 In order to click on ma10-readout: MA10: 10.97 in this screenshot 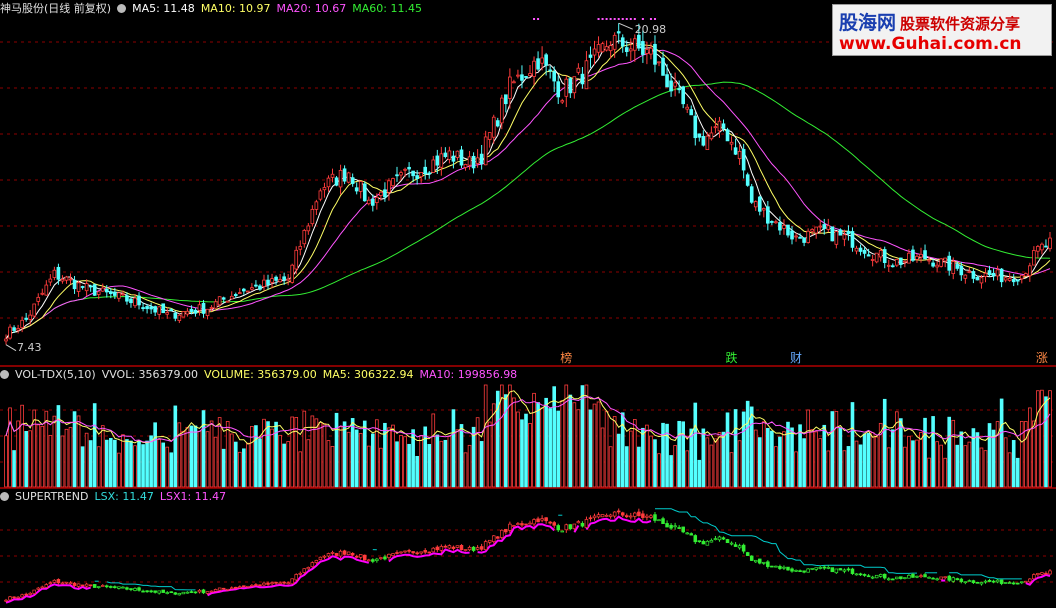, I will do `click(235, 8)`.